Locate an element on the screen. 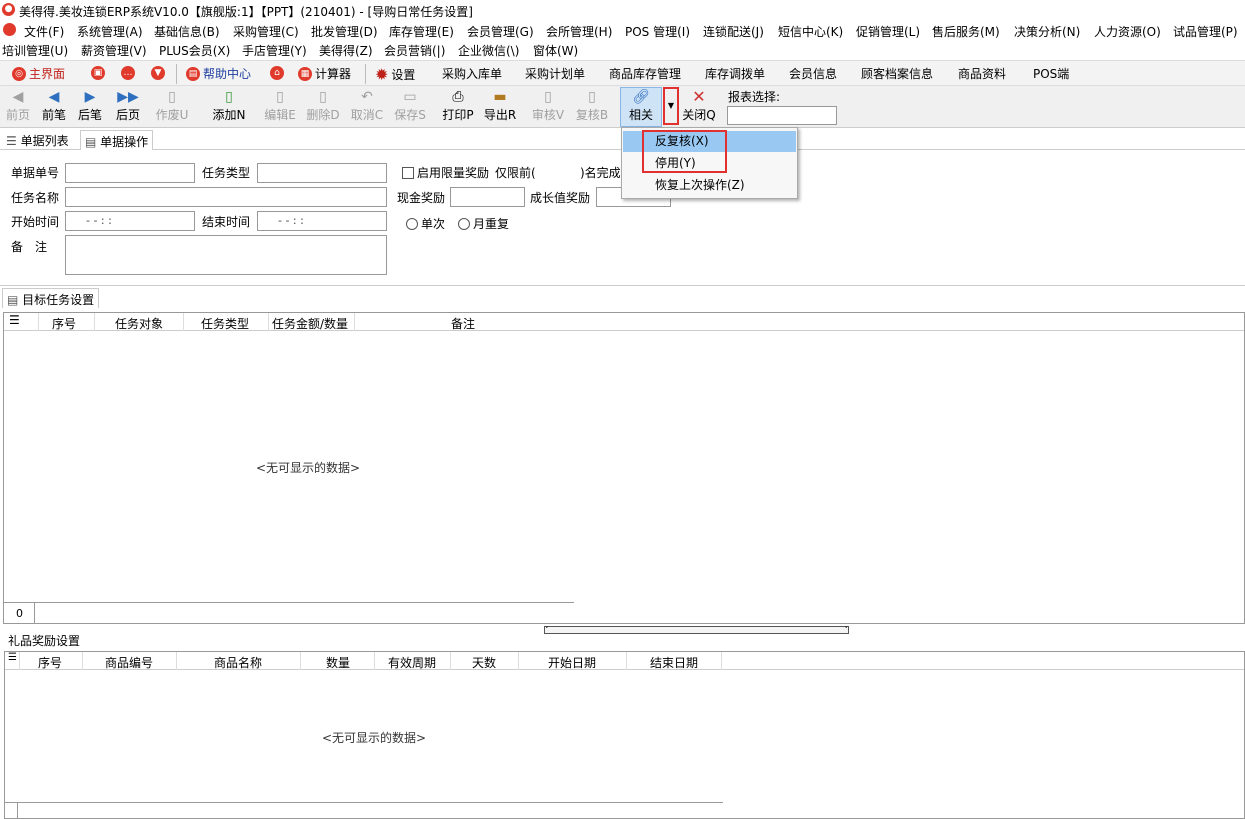  void-button: ▯ 作废U is located at coordinates (172, 107).